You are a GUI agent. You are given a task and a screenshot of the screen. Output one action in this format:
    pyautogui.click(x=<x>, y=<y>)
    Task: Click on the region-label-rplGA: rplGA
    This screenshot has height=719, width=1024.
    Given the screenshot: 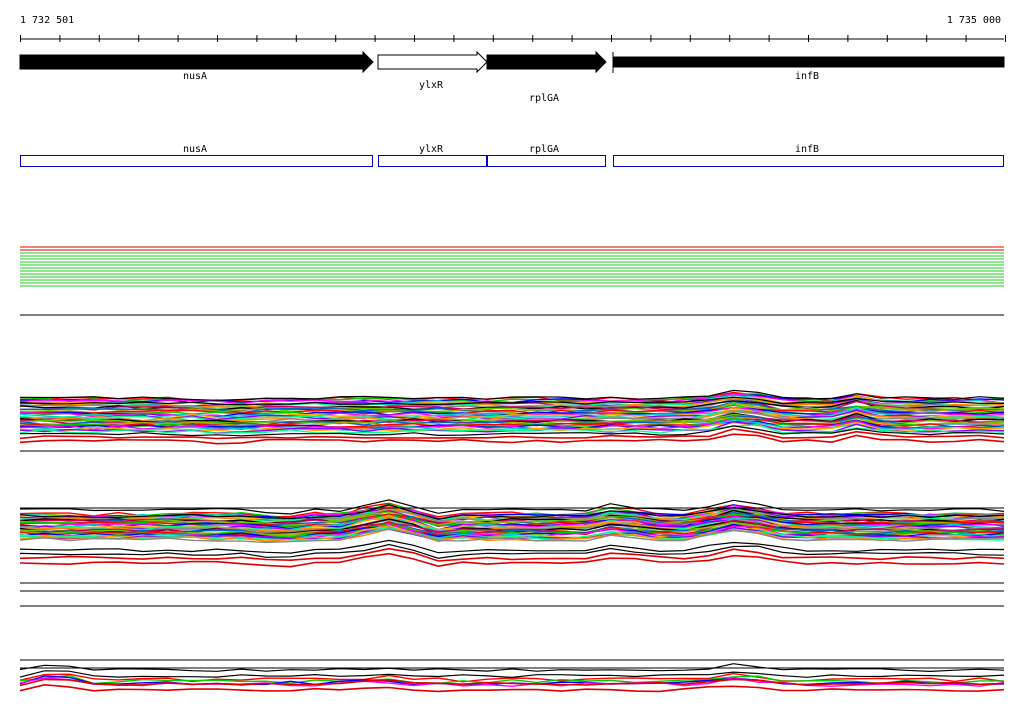 What is the action you would take?
    pyautogui.click(x=544, y=149)
    